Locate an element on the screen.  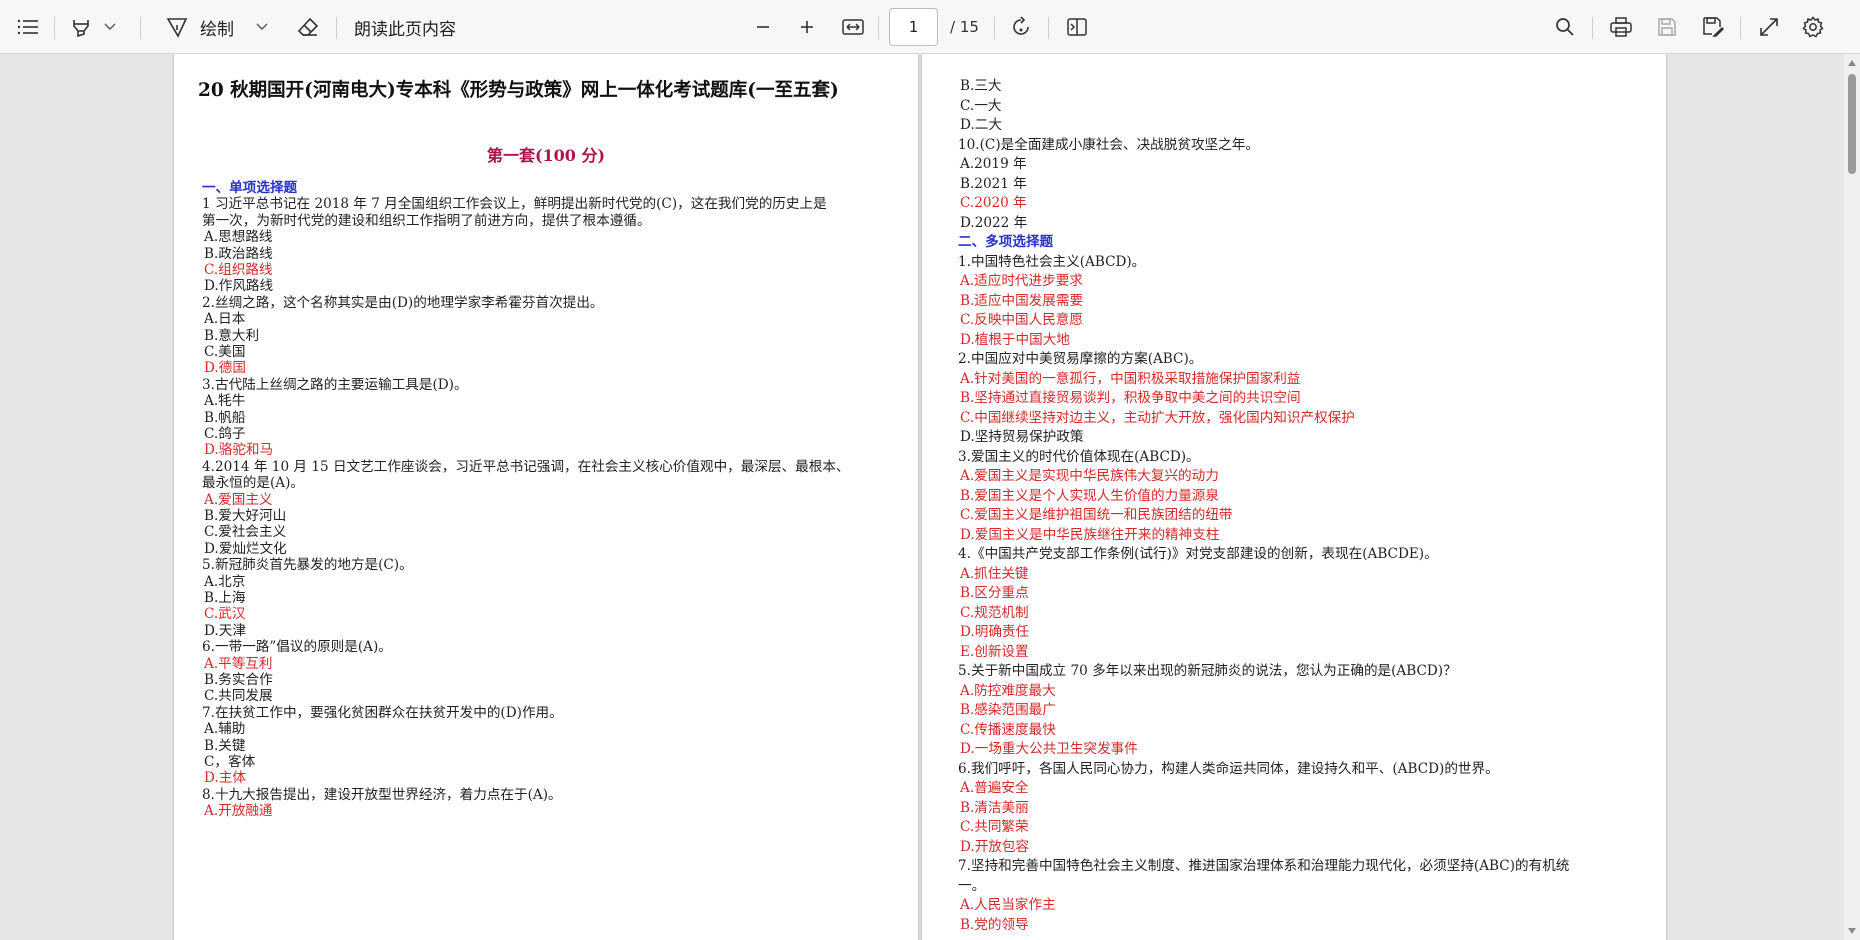
save-icon is located at coordinates (1667, 27).